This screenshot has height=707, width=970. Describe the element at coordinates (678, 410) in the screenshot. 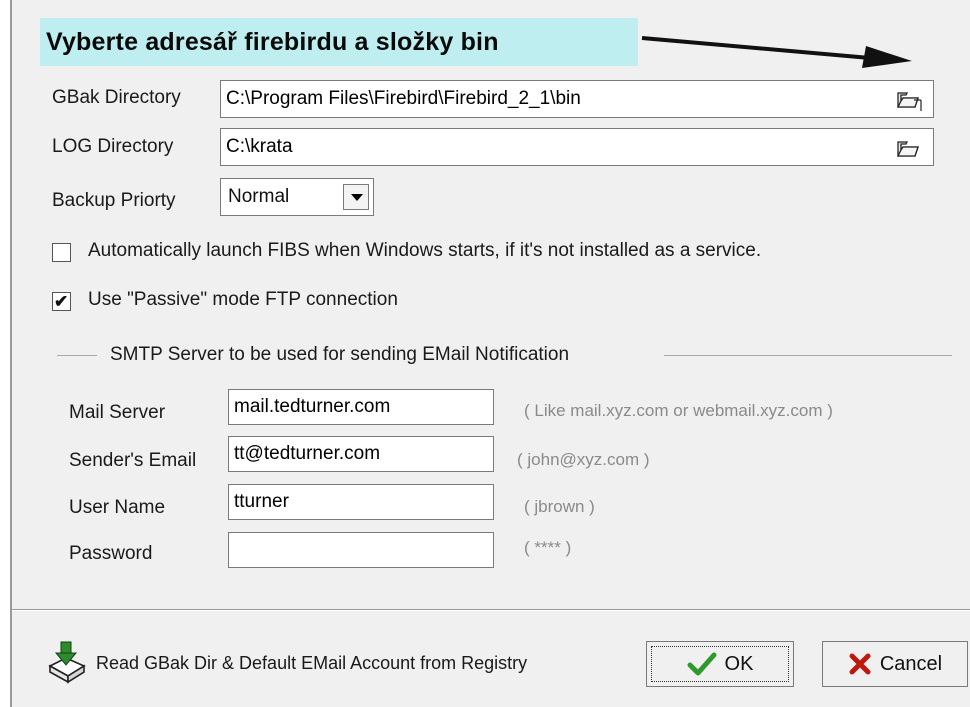

I see `mail-server-hint: ( Like mail.xyz.com or webmail.xyz.com )` at that location.